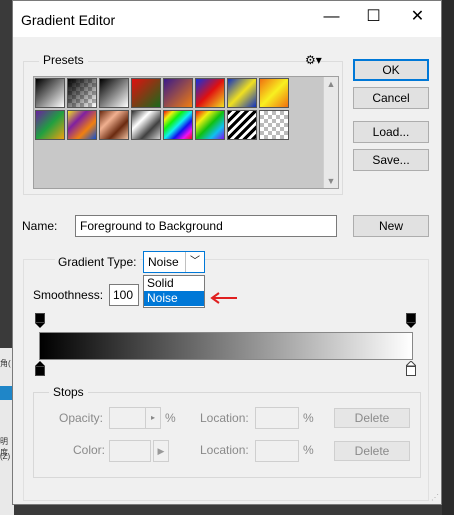 The width and height of the screenshot is (454, 515). I want to click on smoothness-input: 100, so click(124, 295).